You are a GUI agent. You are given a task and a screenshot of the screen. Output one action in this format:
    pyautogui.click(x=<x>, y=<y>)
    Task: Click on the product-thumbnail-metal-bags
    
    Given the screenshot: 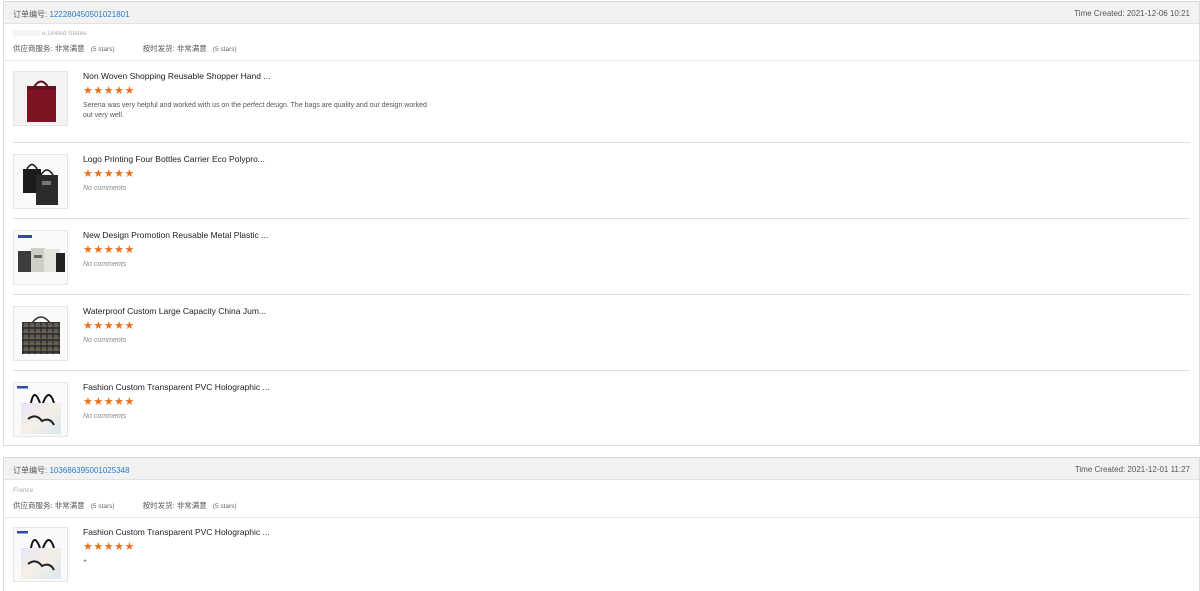 What is the action you would take?
    pyautogui.click(x=40, y=257)
    